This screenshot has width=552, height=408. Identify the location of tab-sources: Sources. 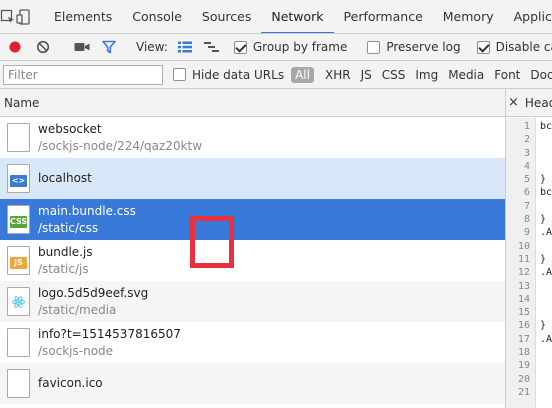
(226, 16).